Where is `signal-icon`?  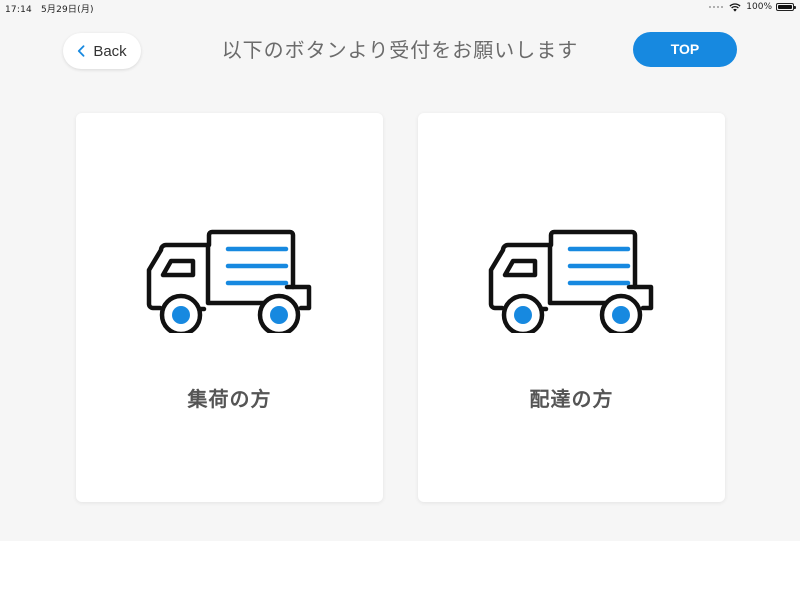
signal-icon is located at coordinates (716, 7).